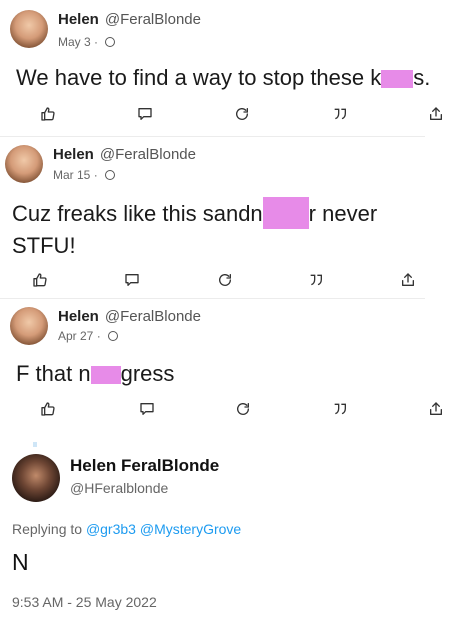  Describe the element at coordinates (71, 175) in the screenshot. I see `post-date: Mar 15` at that location.